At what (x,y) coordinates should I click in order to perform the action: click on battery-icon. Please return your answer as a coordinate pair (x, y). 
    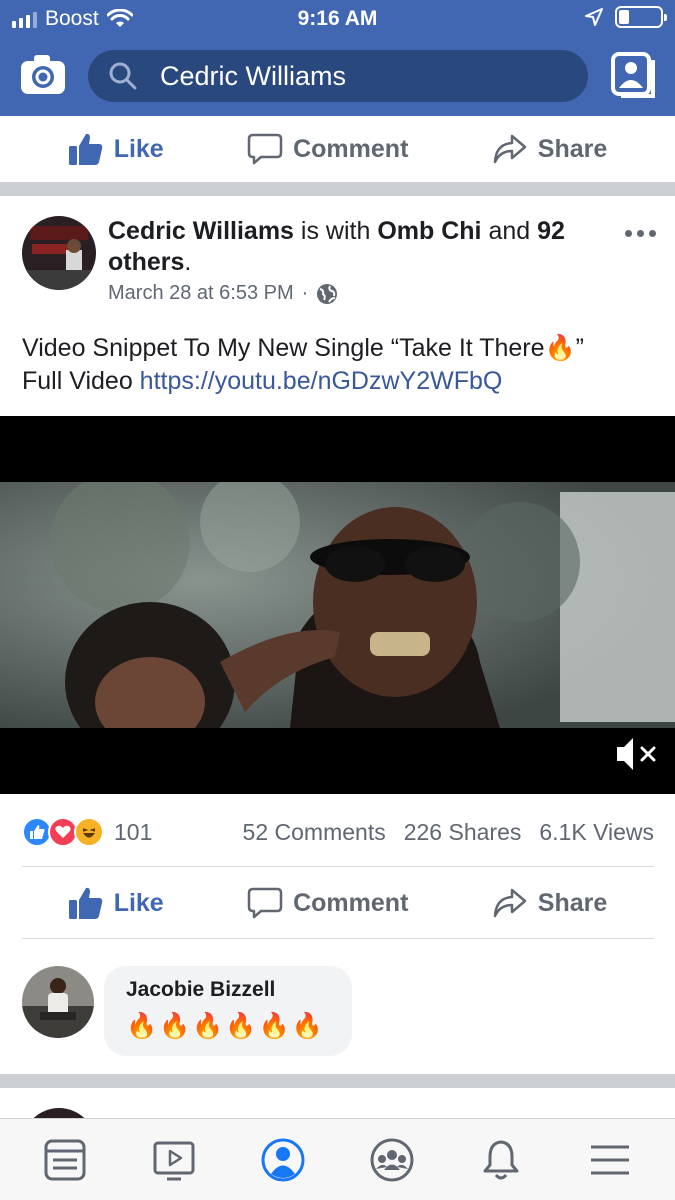
    Looking at the image, I should click on (641, 17).